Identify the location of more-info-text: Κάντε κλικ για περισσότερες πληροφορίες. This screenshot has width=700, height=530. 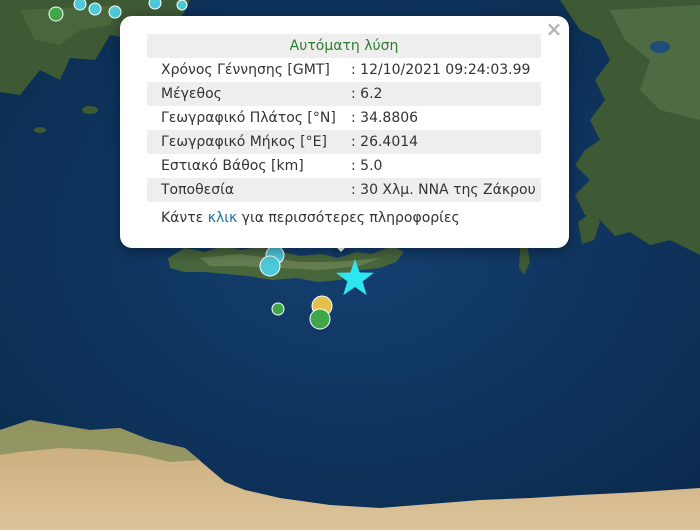
(310, 218).